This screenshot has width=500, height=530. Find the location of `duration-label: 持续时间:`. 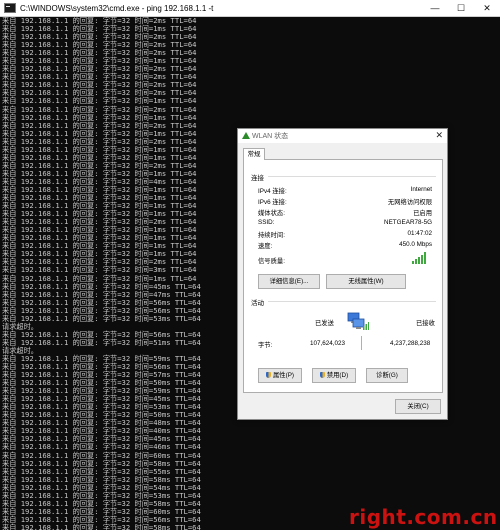

duration-label: 持续时间: is located at coordinates (271, 235).